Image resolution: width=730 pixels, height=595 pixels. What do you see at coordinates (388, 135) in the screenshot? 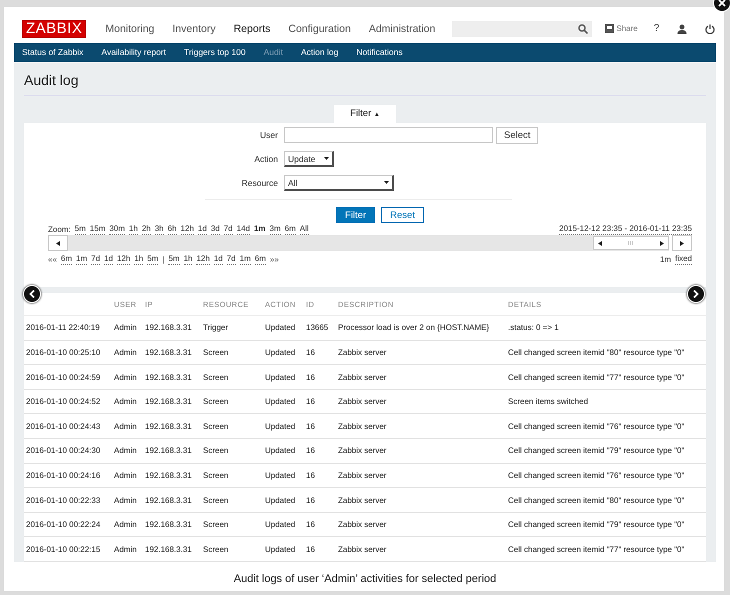
I see `user-field` at bounding box center [388, 135].